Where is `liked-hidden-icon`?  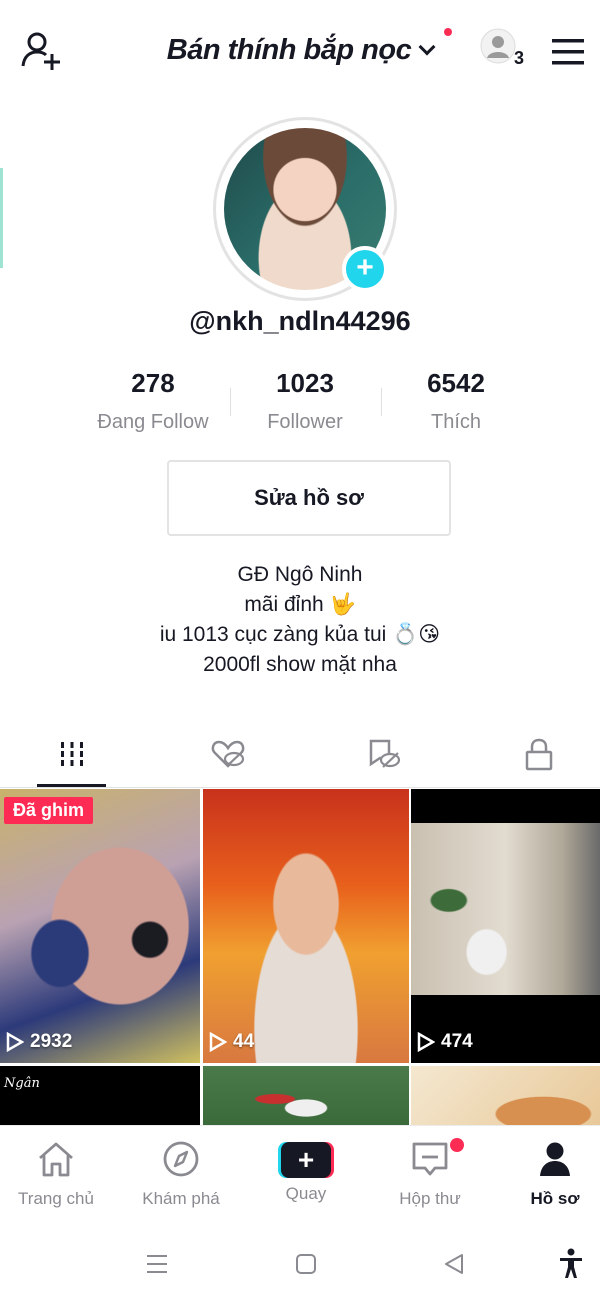
liked-hidden-icon is located at coordinates (228, 754).